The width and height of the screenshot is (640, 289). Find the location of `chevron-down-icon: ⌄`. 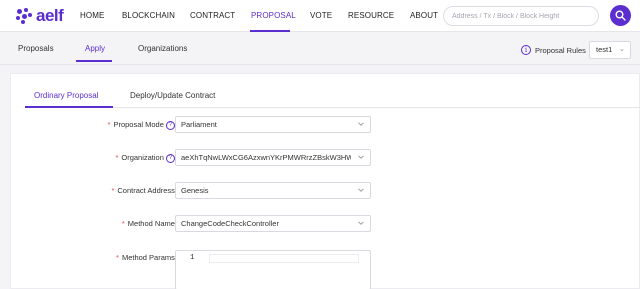

chevron-down-icon: ⌄ is located at coordinates (622, 49).